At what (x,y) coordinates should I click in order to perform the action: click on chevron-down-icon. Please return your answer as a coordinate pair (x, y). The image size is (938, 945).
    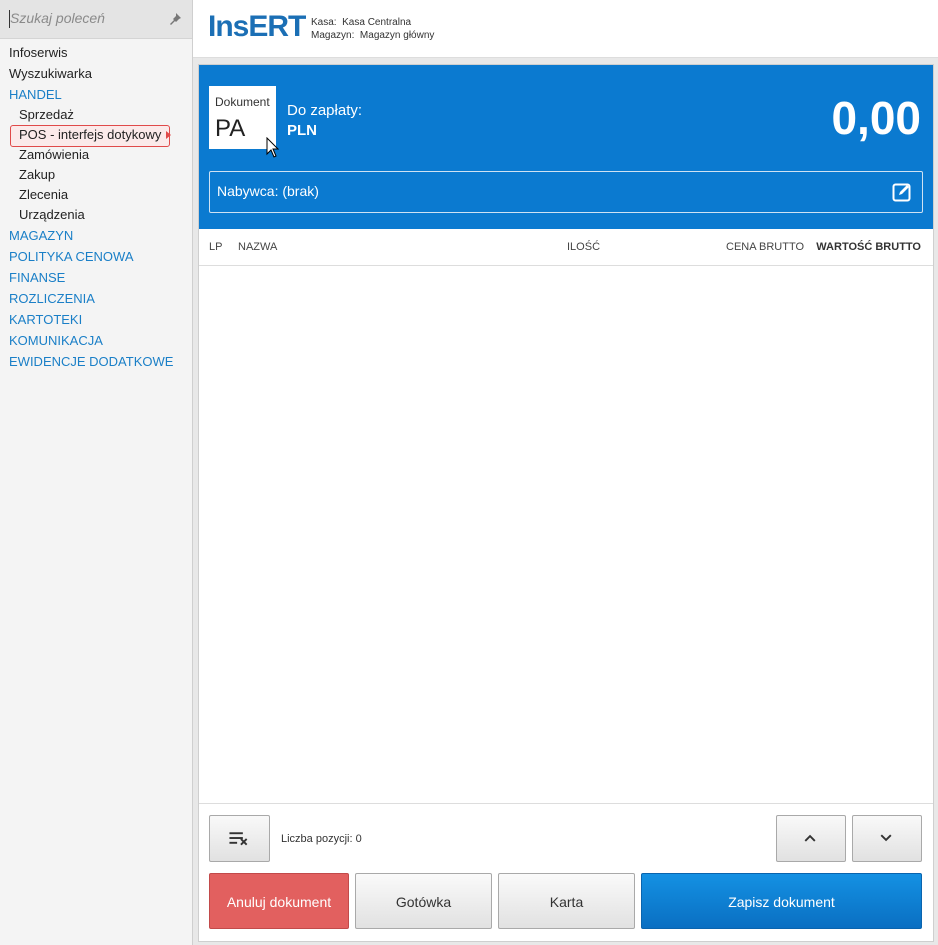
    Looking at the image, I should click on (886, 838).